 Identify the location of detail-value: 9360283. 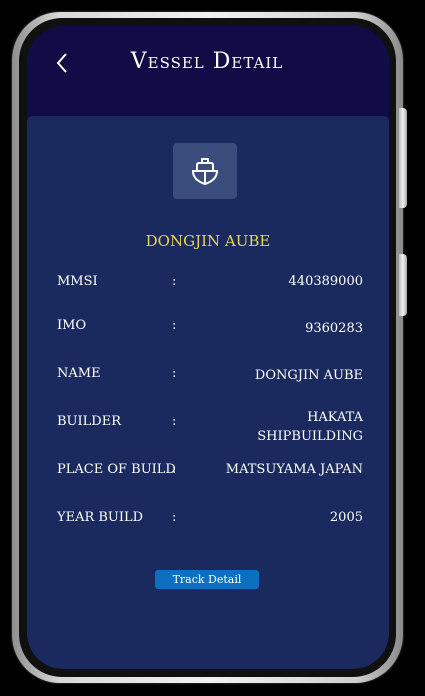
(334, 328).